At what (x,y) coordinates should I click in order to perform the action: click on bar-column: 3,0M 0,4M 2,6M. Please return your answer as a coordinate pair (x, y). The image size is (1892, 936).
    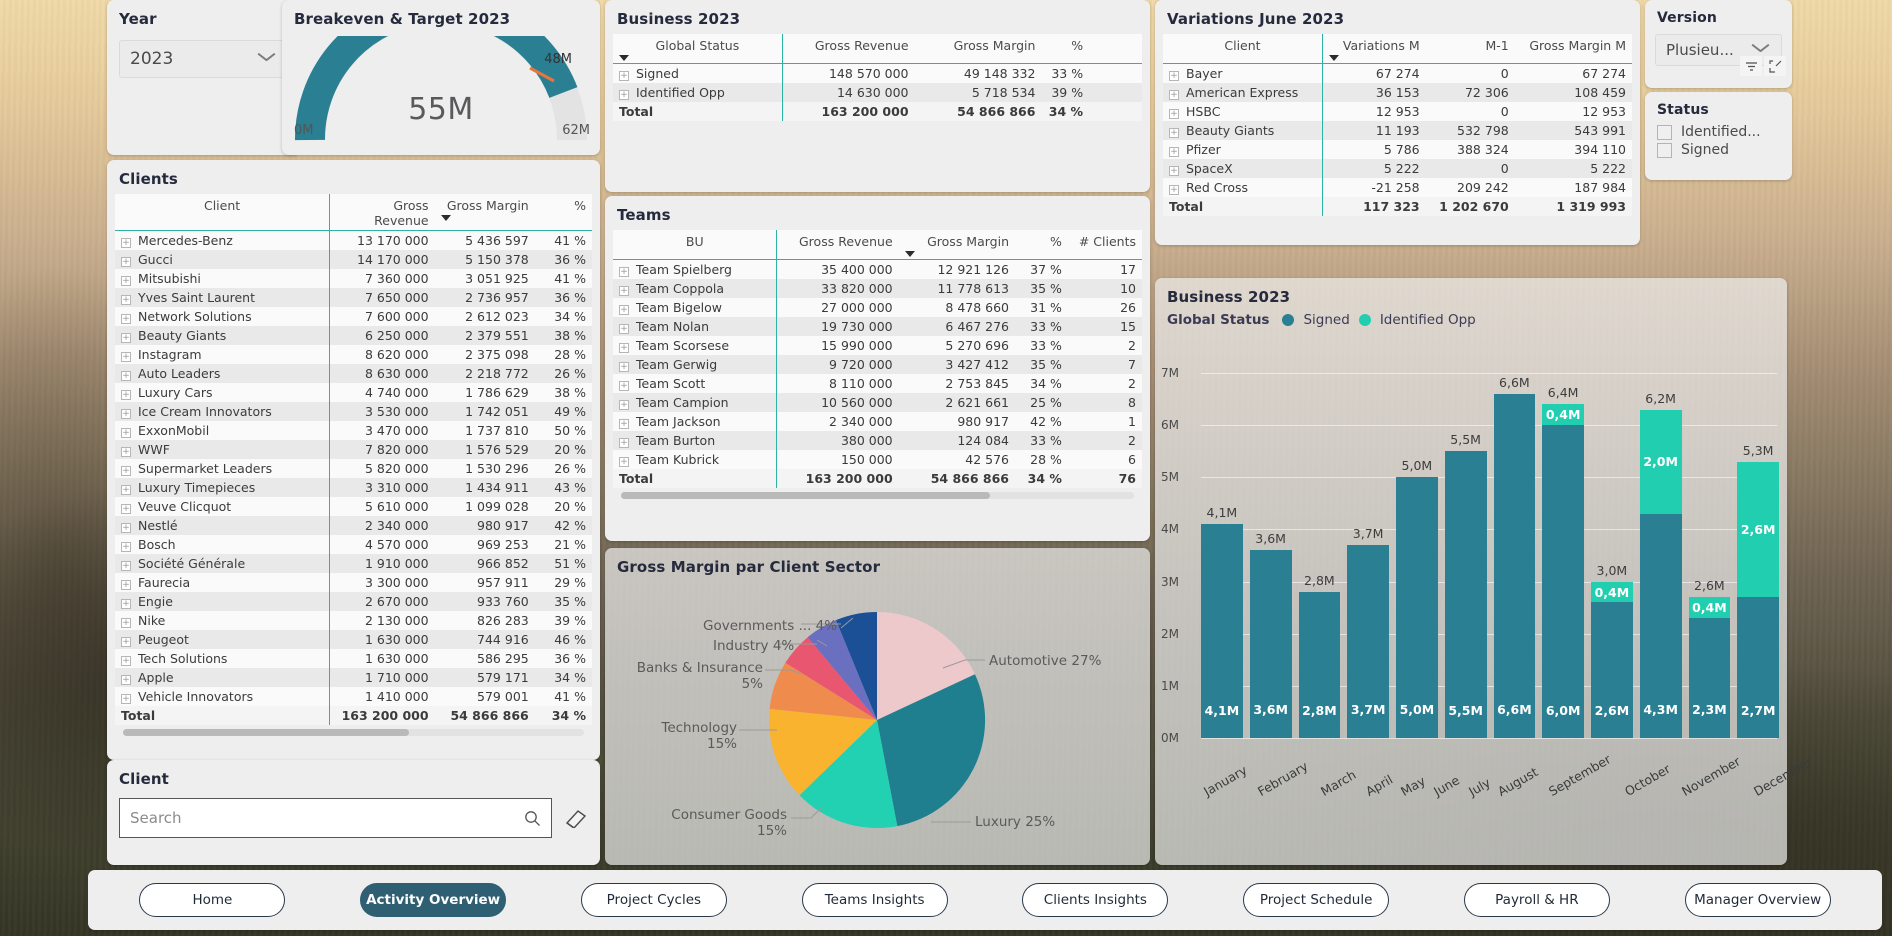
    Looking at the image, I should click on (1612, 555).